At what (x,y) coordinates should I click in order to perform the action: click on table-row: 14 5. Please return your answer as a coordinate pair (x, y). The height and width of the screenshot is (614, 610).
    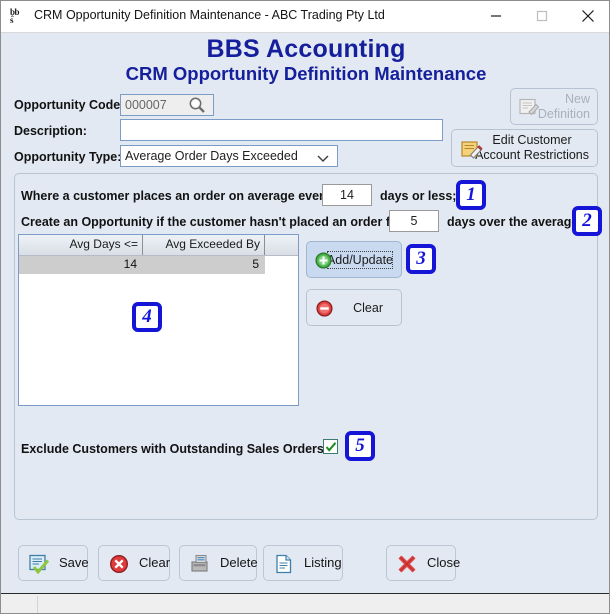
    Looking at the image, I should click on (158, 265).